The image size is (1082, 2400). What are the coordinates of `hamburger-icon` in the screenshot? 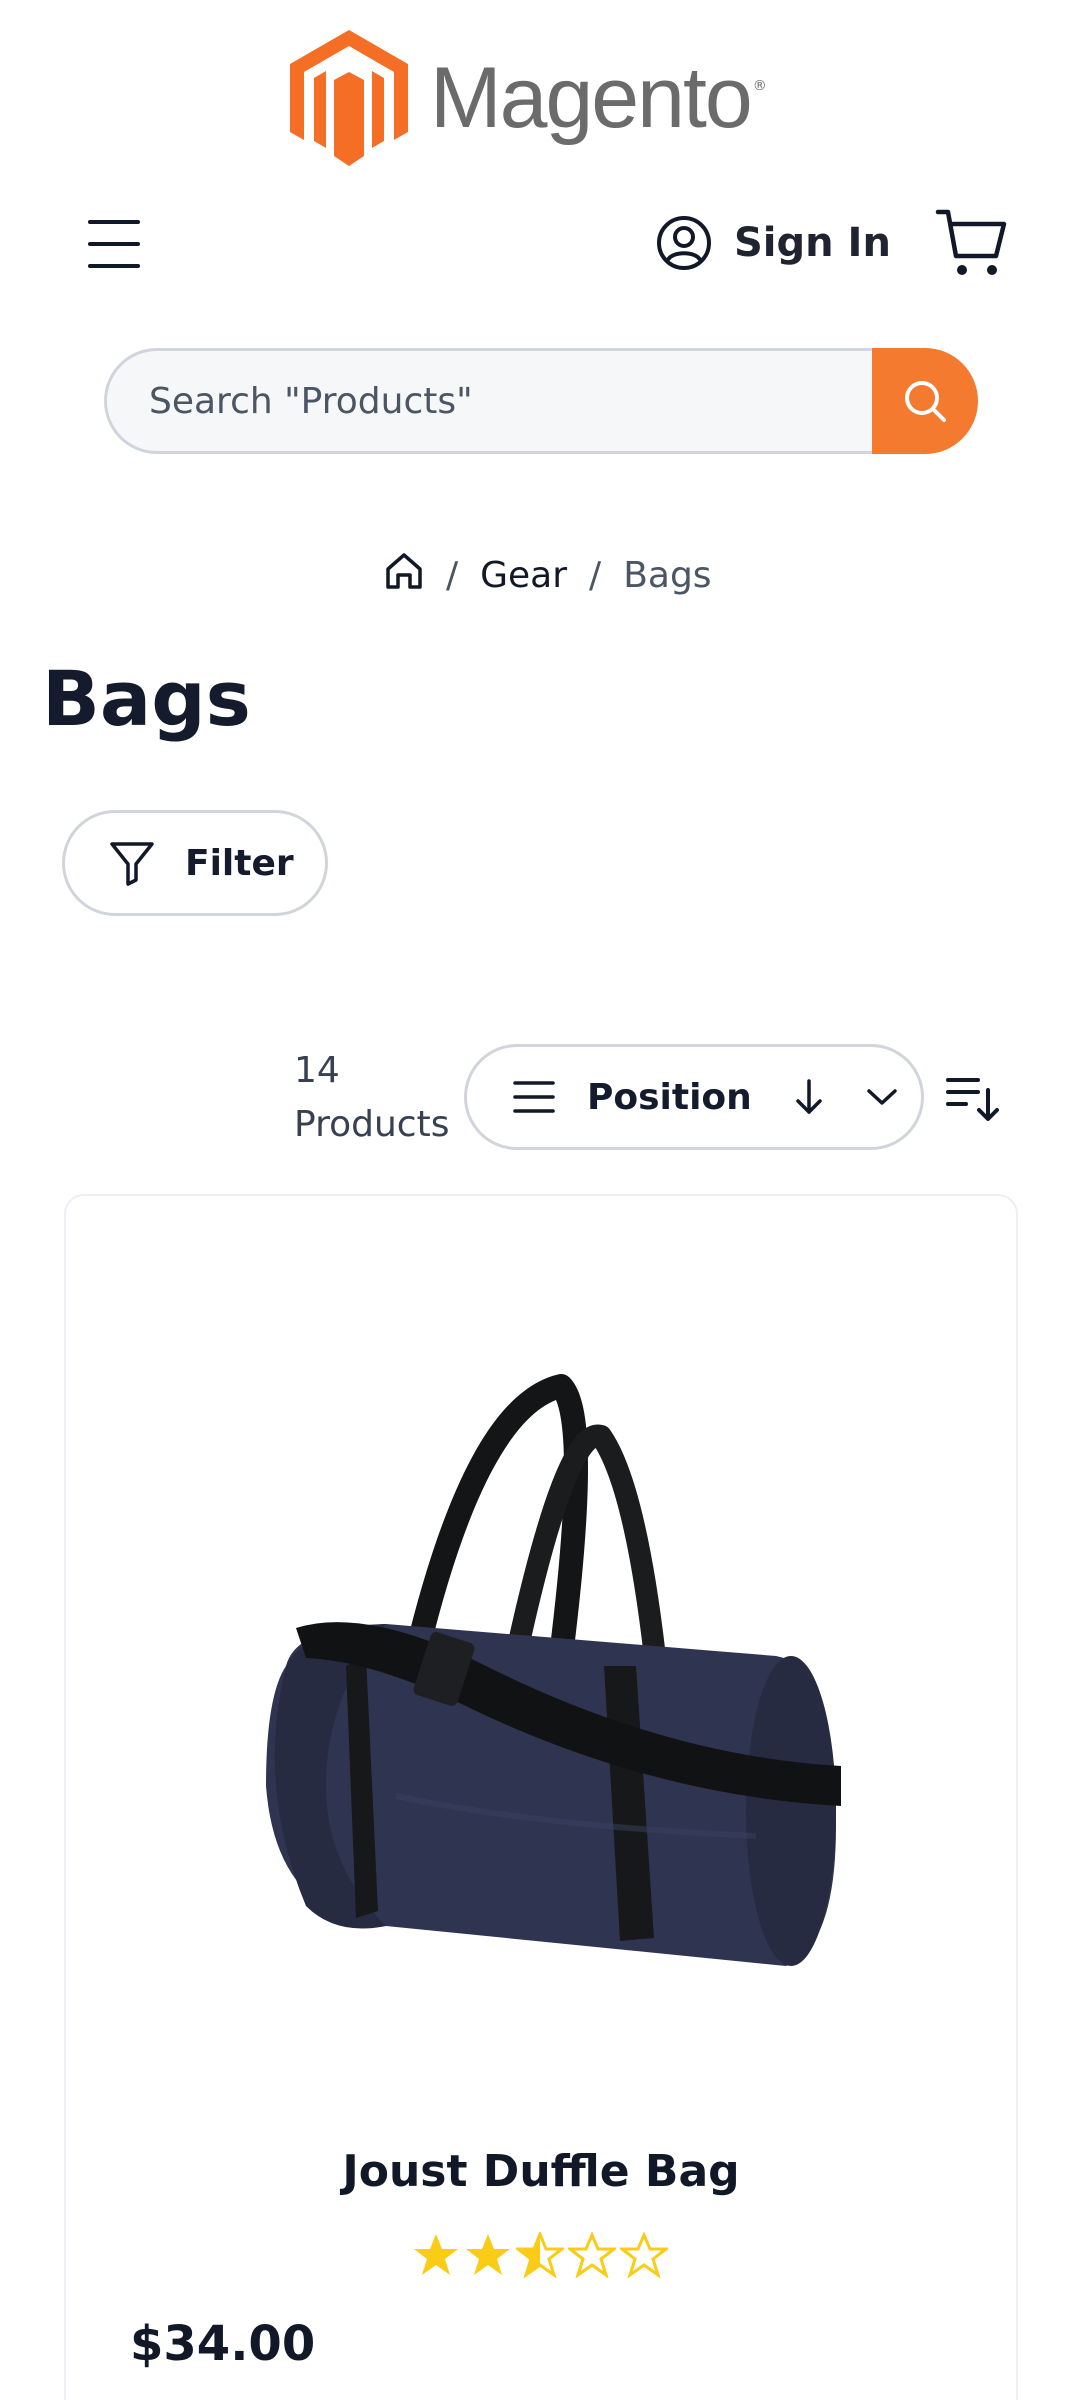 It's located at (114, 244).